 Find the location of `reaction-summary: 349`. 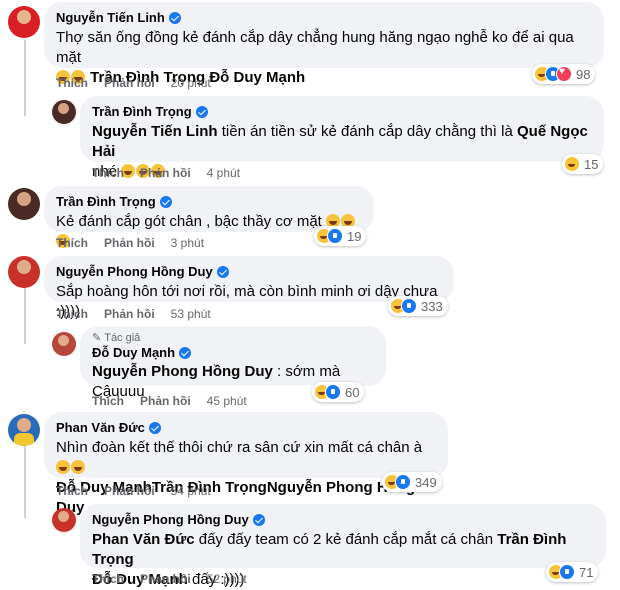

reaction-summary: 349 is located at coordinates (412, 482).